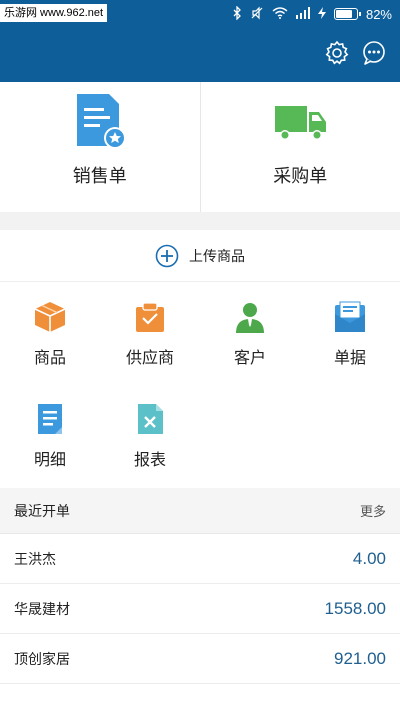 This screenshot has height=710, width=400. What do you see at coordinates (200, 609) in the screenshot?
I see `list-item: 华晟建材 1558.00` at bounding box center [200, 609].